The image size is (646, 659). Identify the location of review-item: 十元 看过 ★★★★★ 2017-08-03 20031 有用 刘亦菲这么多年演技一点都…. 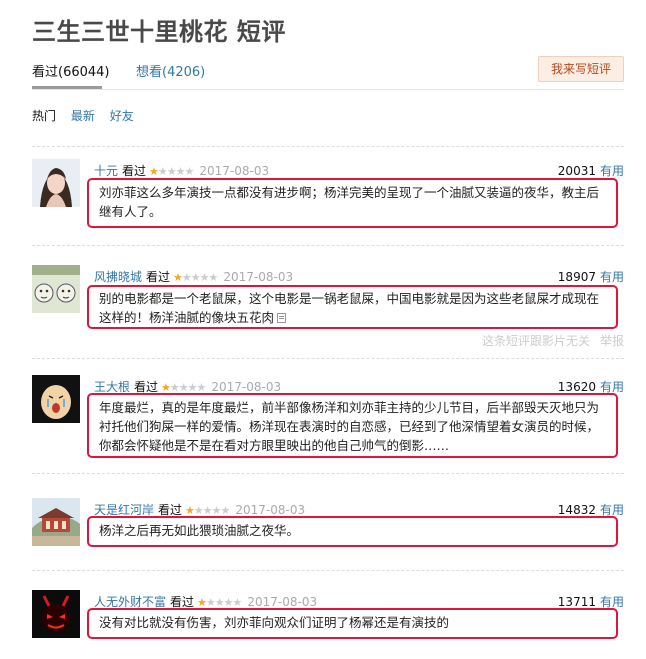
(328, 197).